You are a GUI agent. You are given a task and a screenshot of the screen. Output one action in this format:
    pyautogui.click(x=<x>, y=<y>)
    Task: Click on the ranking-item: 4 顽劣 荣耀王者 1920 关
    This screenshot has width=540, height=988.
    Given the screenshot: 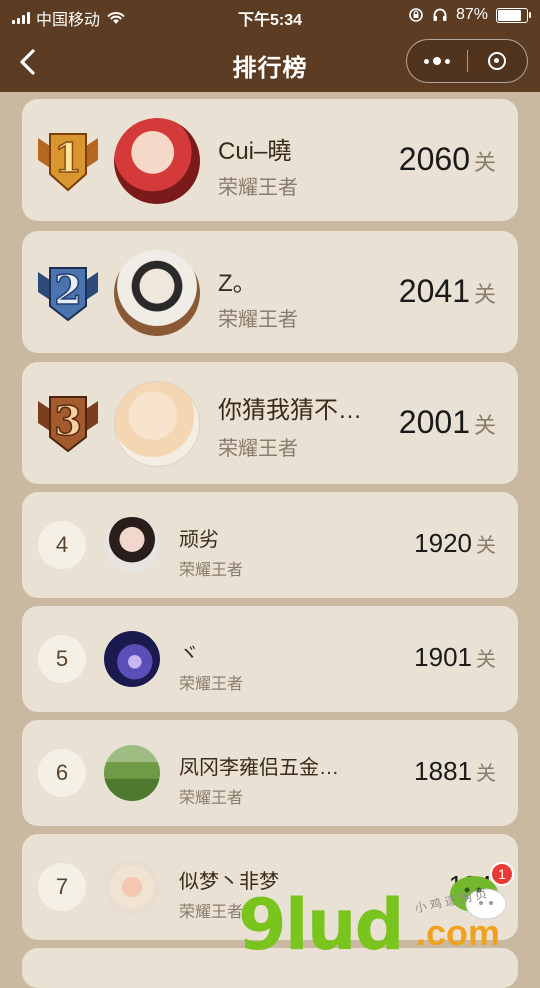 What is the action you would take?
    pyautogui.click(x=270, y=545)
    